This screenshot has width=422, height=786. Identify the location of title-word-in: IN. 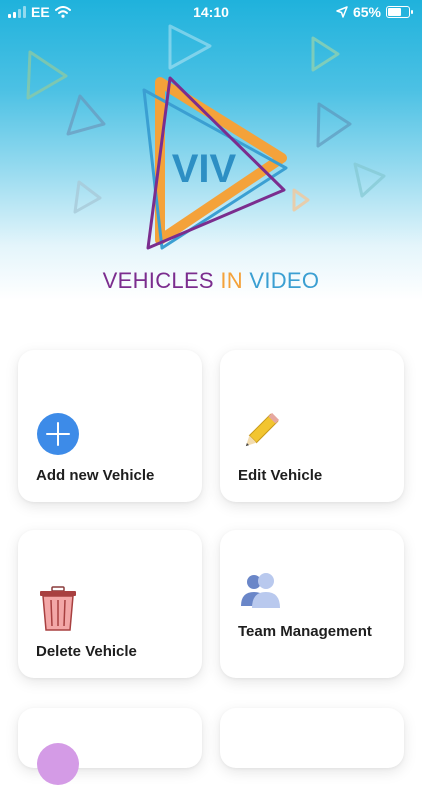
(231, 280).